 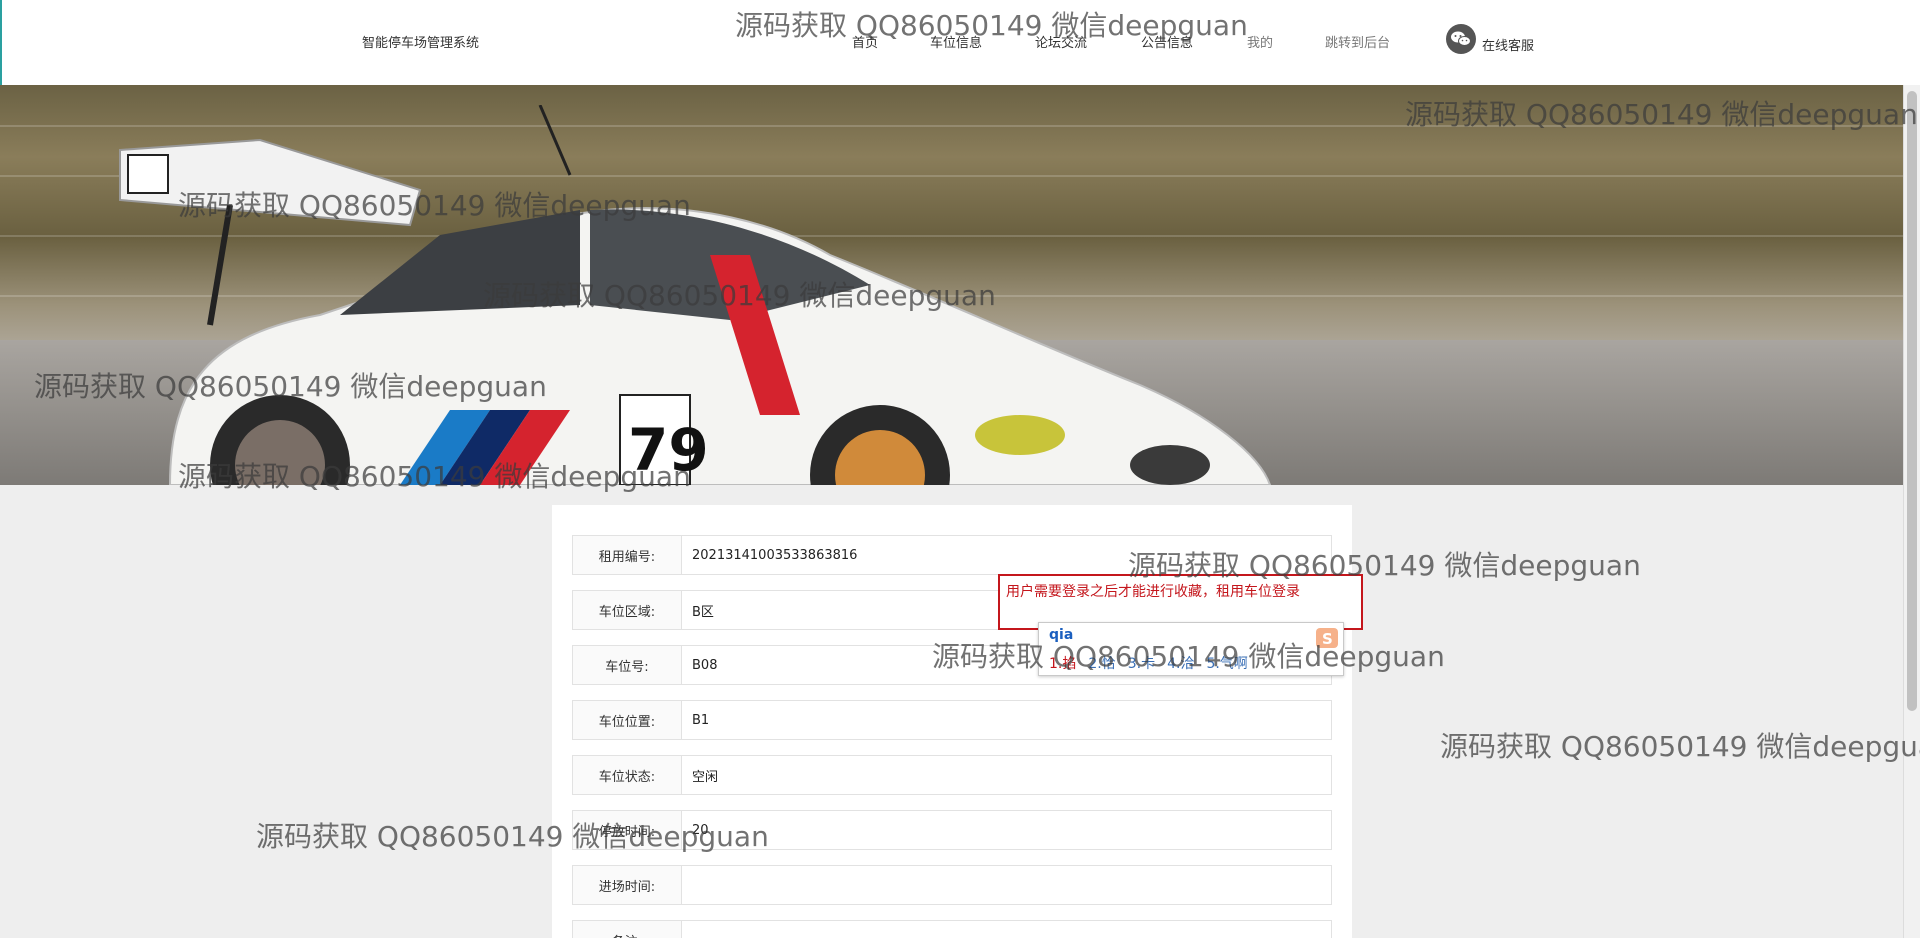 I want to click on svg-text: 79, so click(x=668, y=450).